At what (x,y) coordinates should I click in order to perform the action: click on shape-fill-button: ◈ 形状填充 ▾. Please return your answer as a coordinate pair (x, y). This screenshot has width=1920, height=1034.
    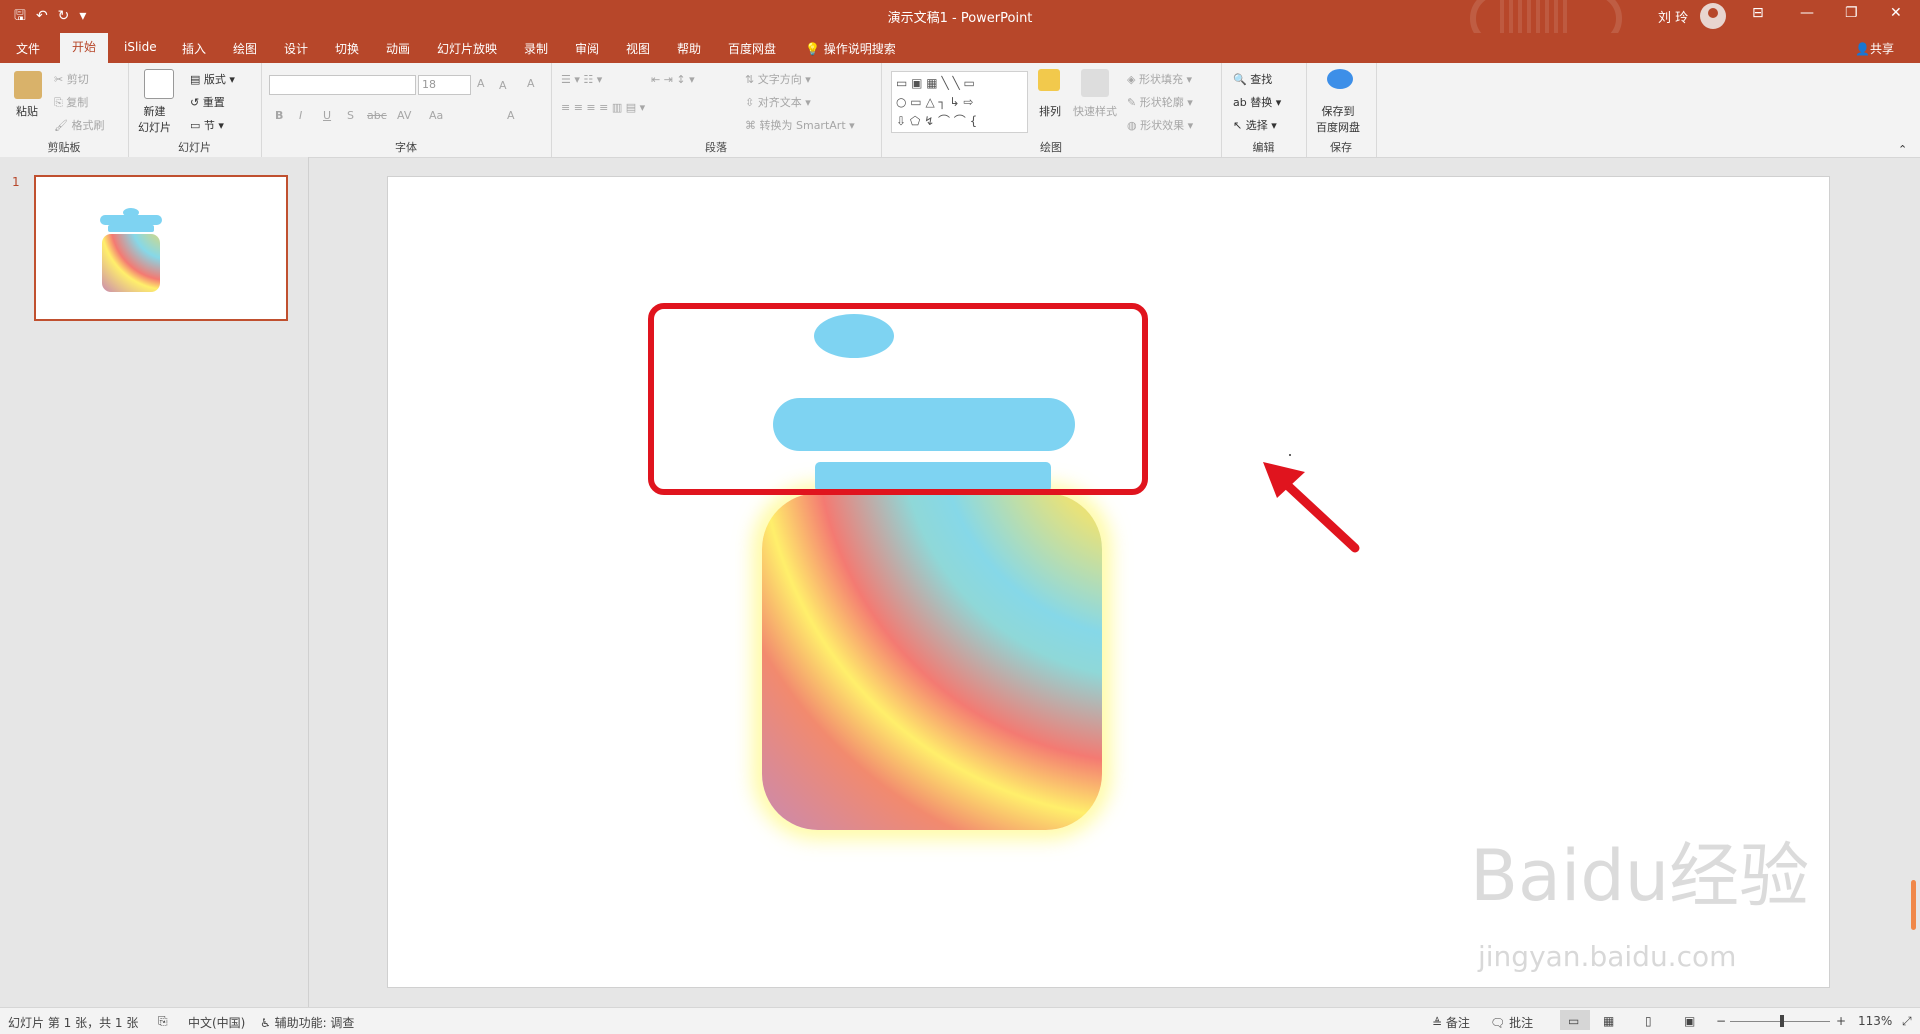
    Looking at the image, I should click on (1159, 79).